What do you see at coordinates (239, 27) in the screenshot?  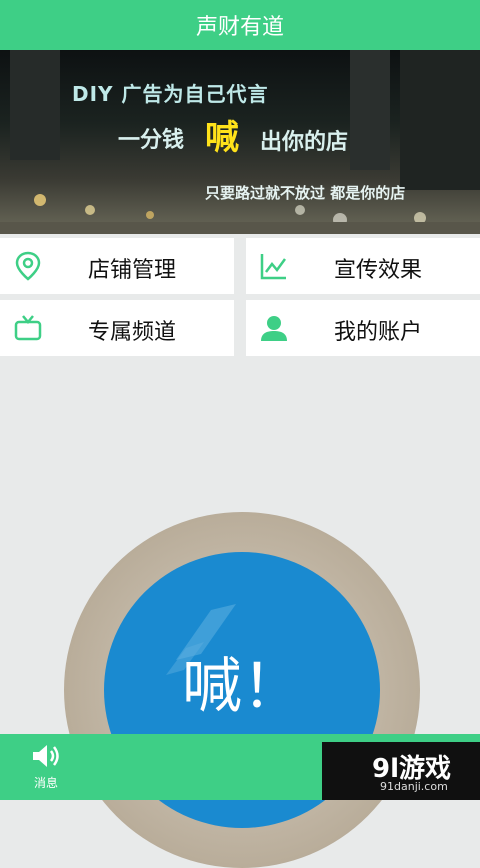 I see `app-title: 声财有道` at bounding box center [239, 27].